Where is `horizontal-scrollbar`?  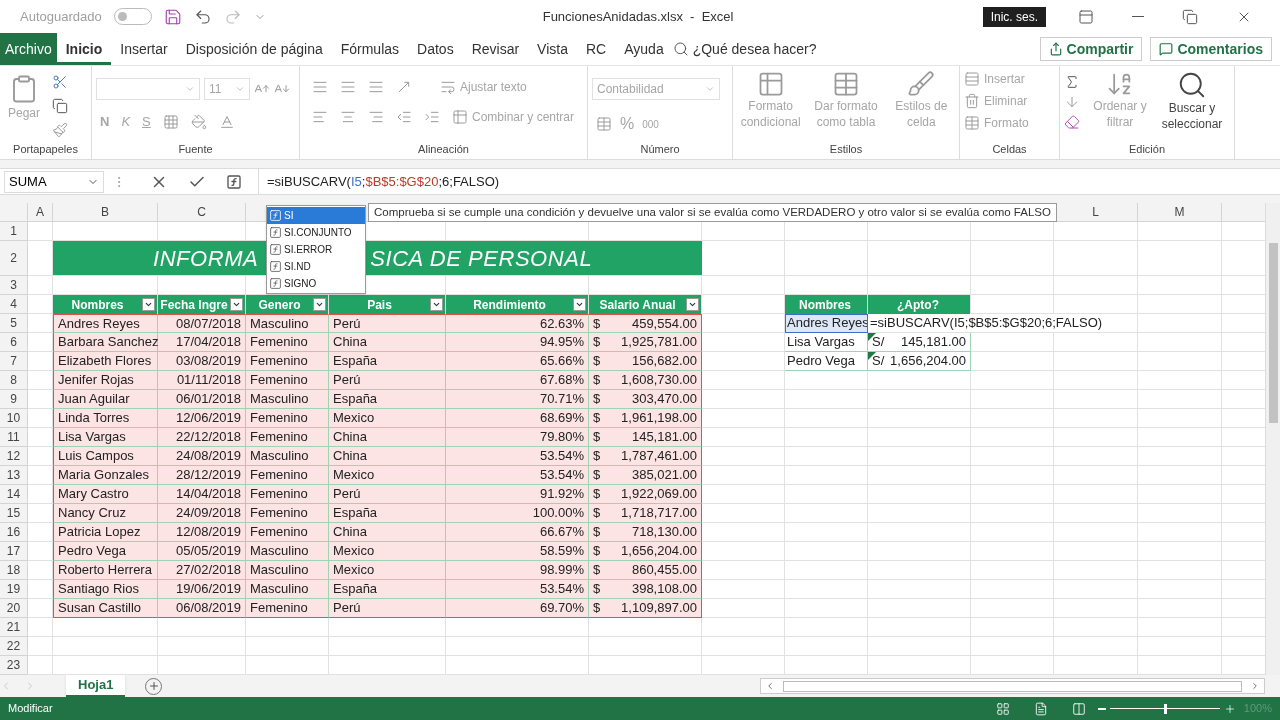
horizontal-scrollbar is located at coordinates (1012, 686).